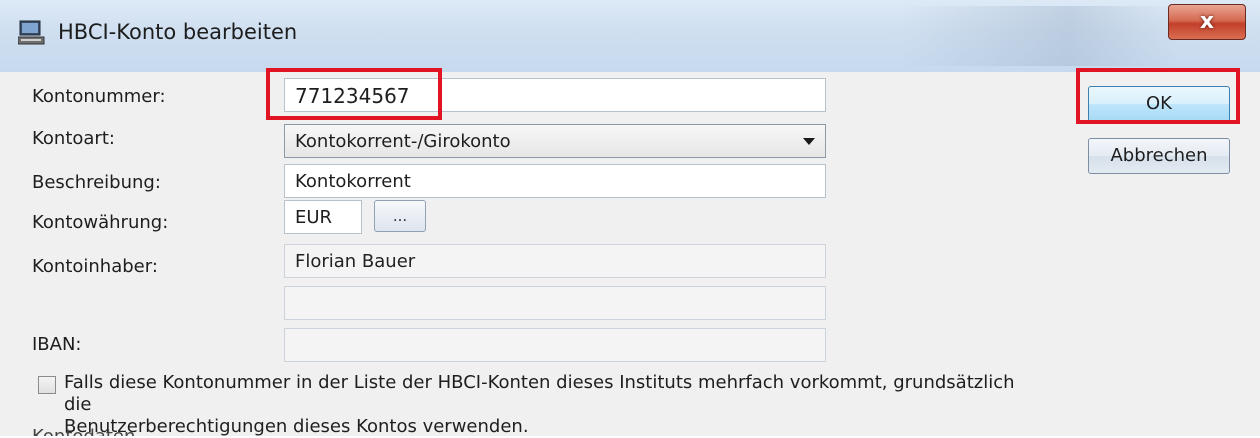 The width and height of the screenshot is (1260, 438). I want to click on ok-highlight, so click(1158, 96).